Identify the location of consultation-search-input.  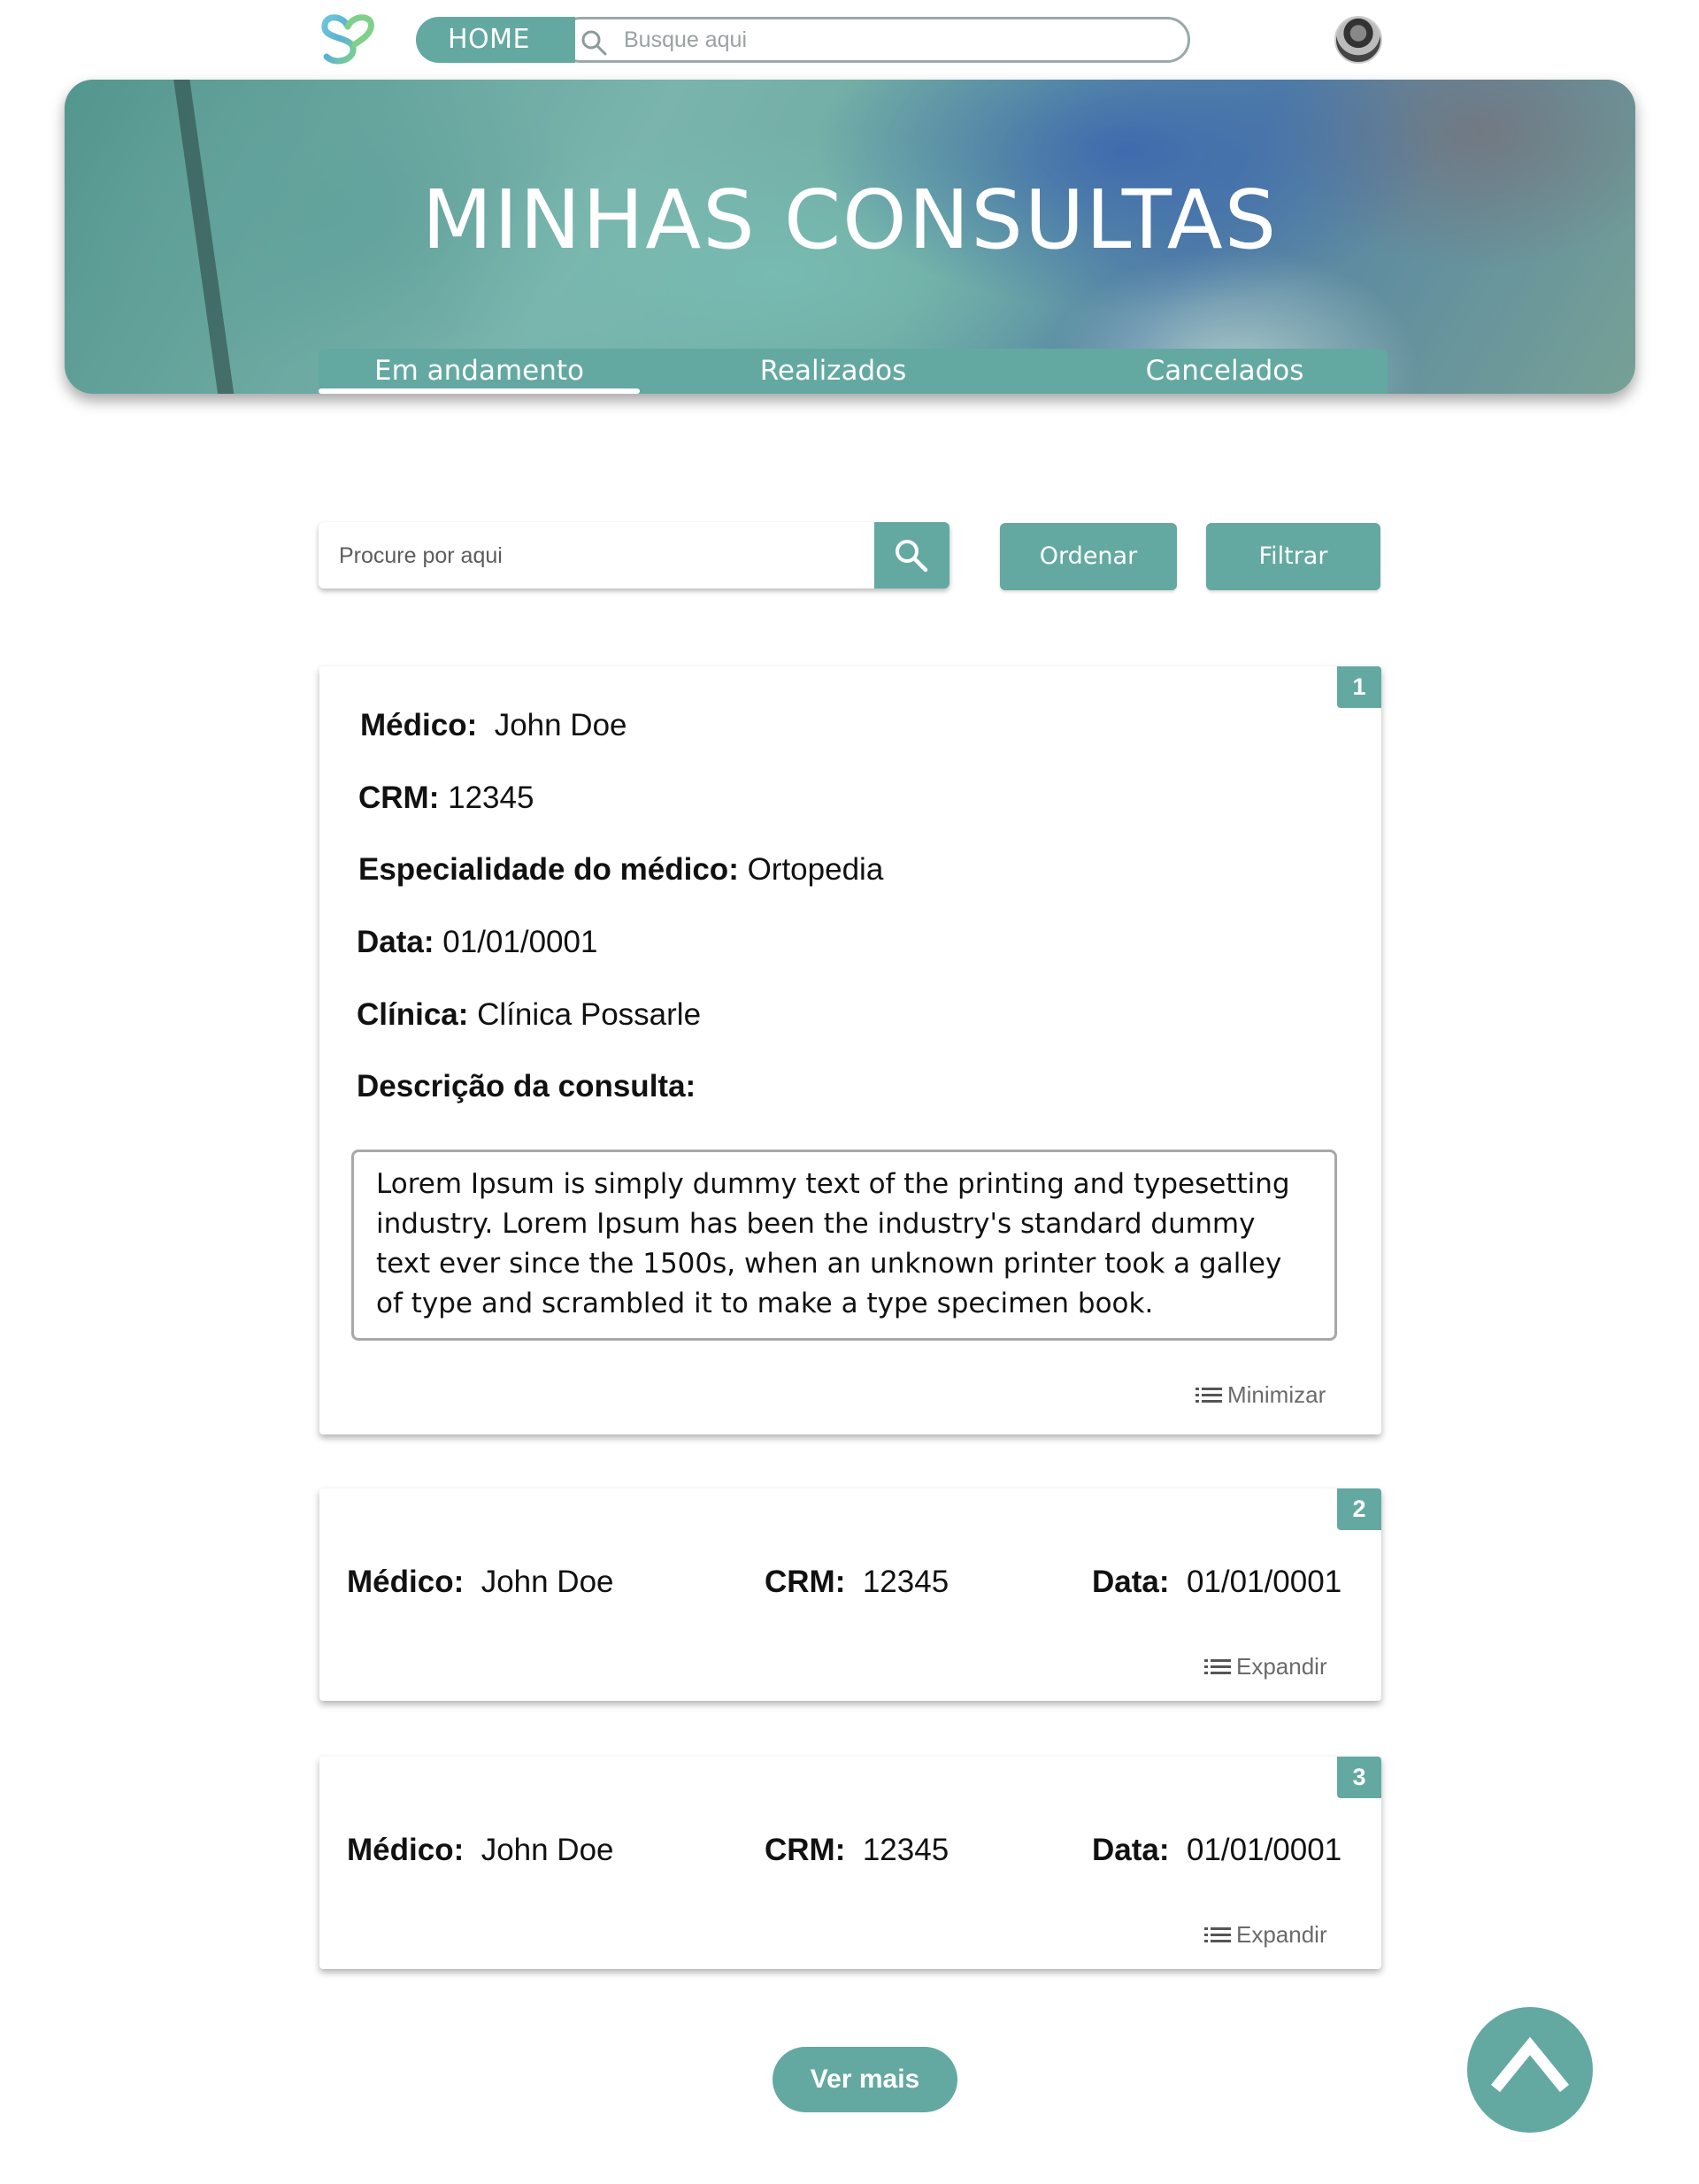
(595, 556).